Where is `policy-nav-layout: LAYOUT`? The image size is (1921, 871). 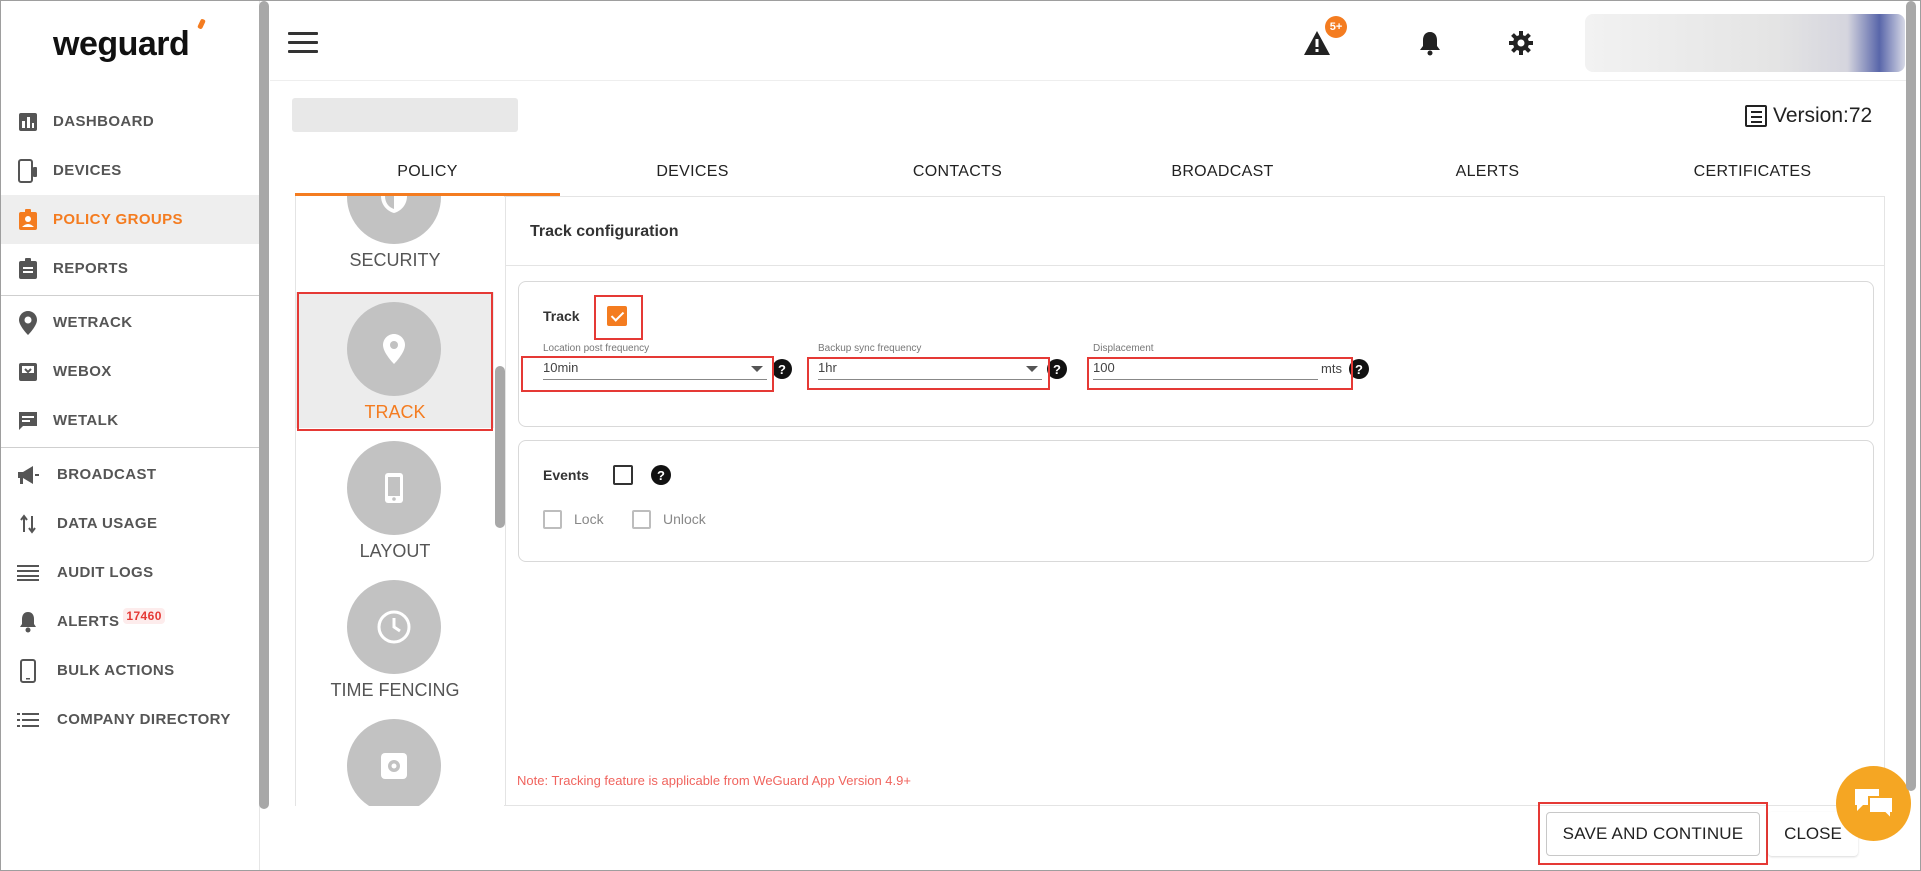 policy-nav-layout: LAYOUT is located at coordinates (395, 499).